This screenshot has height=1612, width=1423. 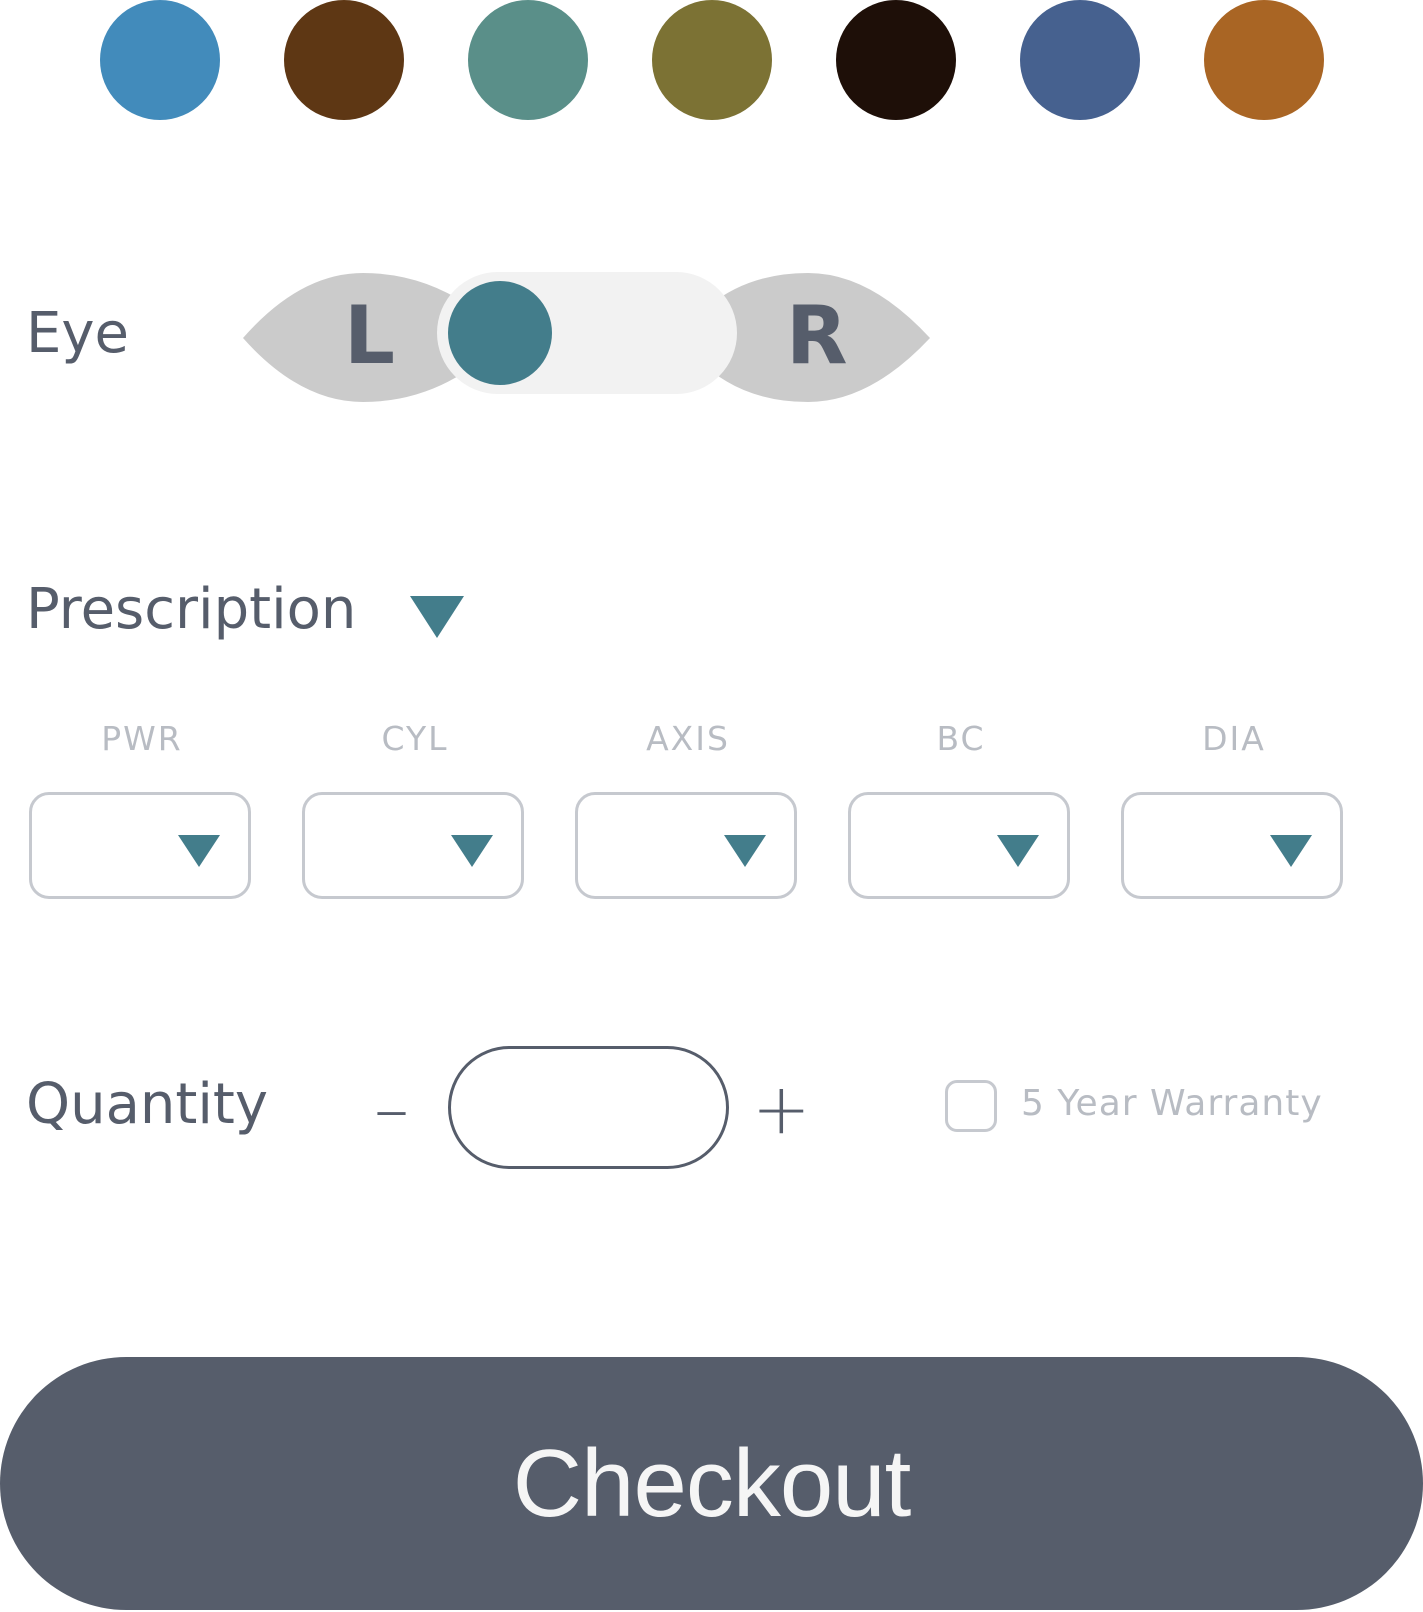 What do you see at coordinates (585, 337) in the screenshot?
I see `eye-toggle: L R` at bounding box center [585, 337].